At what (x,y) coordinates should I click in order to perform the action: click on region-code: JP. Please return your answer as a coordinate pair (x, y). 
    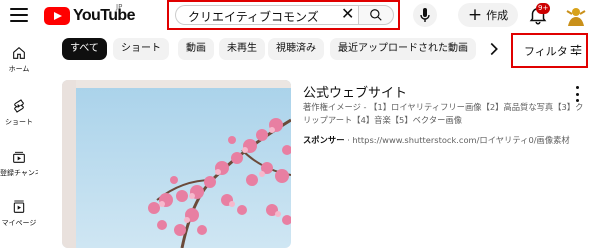
    Looking at the image, I should click on (119, 7).